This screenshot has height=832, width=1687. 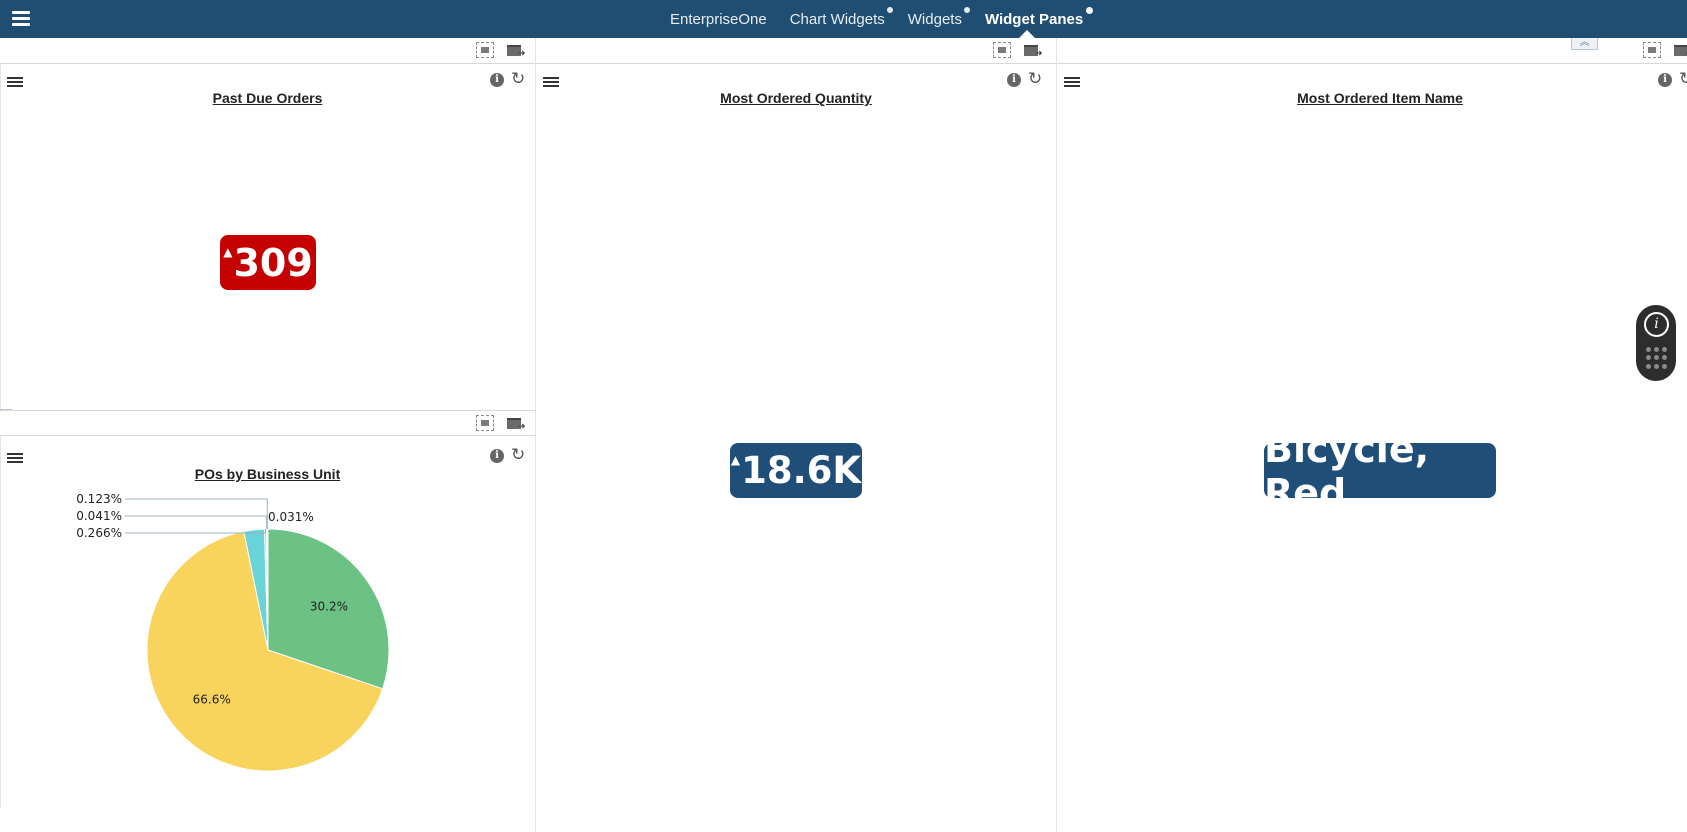 What do you see at coordinates (1657, 358) in the screenshot?
I see `apps-grid-icon` at bounding box center [1657, 358].